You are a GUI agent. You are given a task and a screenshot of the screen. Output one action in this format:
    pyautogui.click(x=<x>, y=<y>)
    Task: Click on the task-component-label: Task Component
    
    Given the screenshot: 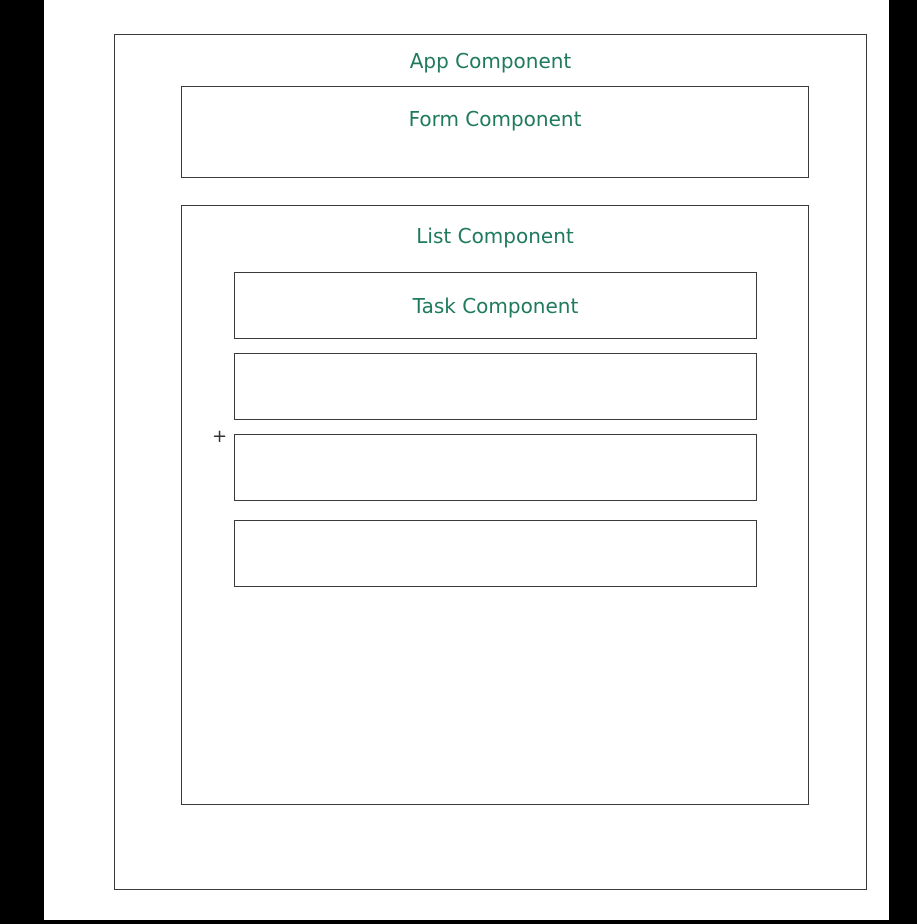 What is the action you would take?
    pyautogui.click(x=495, y=306)
    